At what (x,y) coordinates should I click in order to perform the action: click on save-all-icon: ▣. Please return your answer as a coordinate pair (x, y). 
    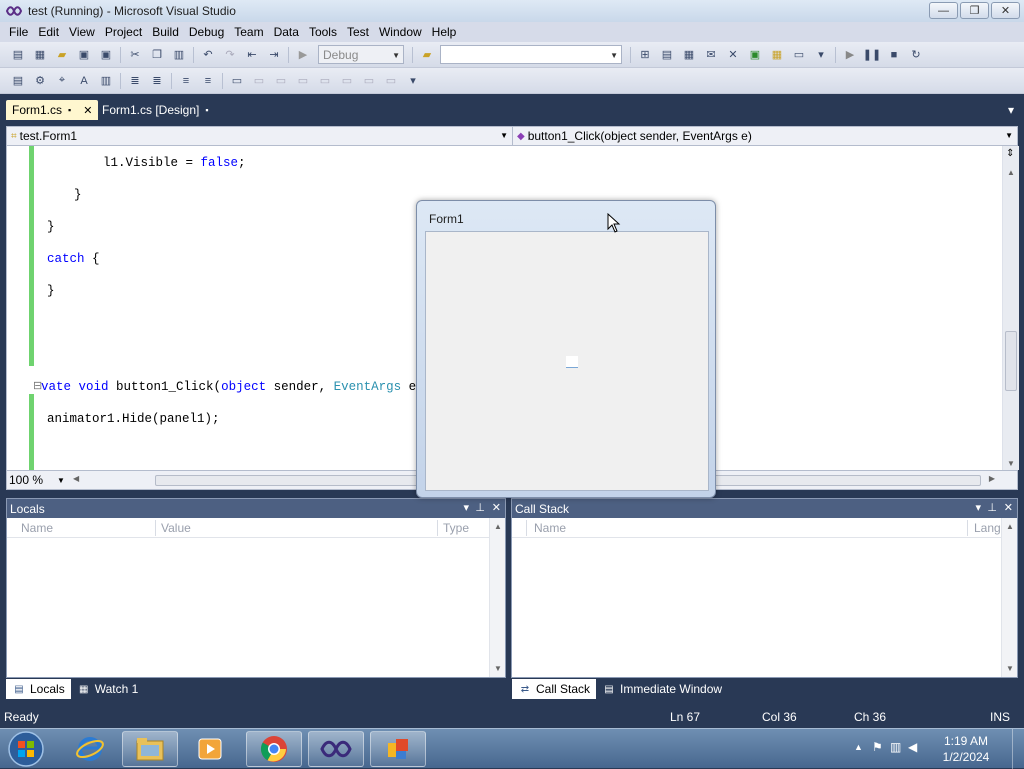
    Looking at the image, I should click on (106, 55).